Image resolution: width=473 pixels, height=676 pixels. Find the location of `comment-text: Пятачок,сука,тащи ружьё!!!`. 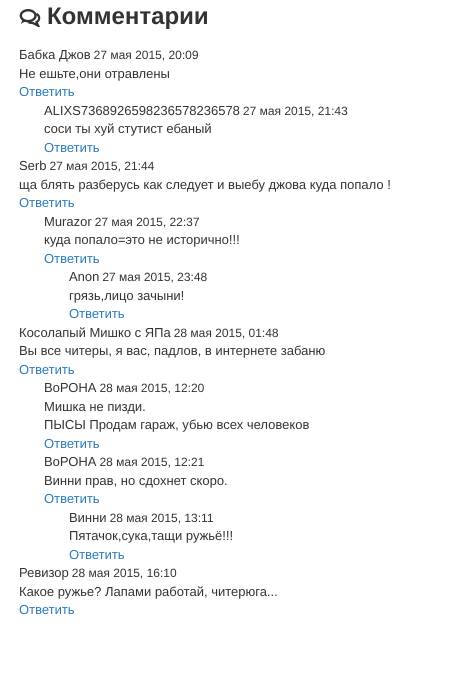

comment-text: Пятачок,сука,тащи ружьё!!! is located at coordinates (151, 536).